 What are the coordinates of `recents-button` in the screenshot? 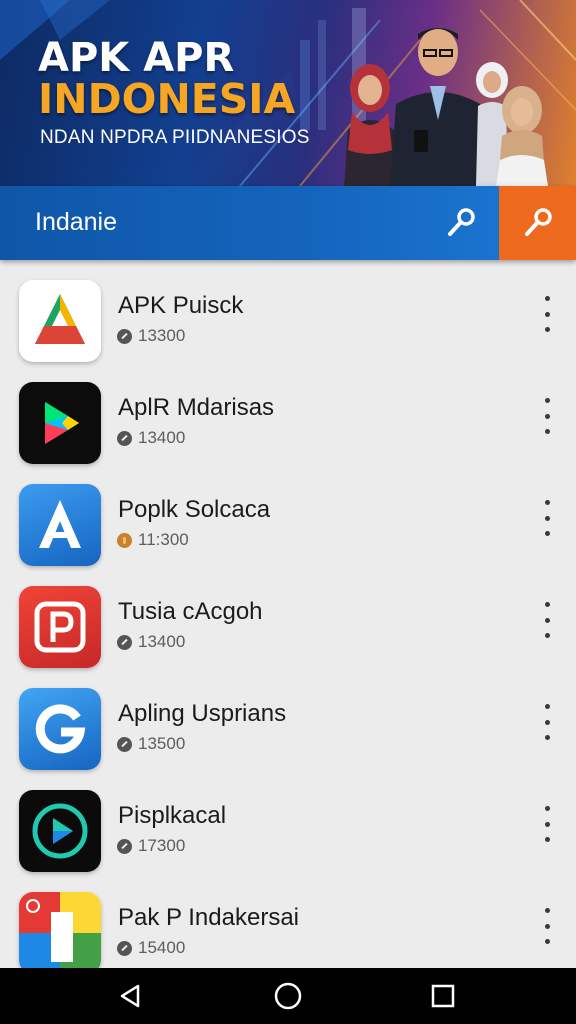 It's located at (443, 996).